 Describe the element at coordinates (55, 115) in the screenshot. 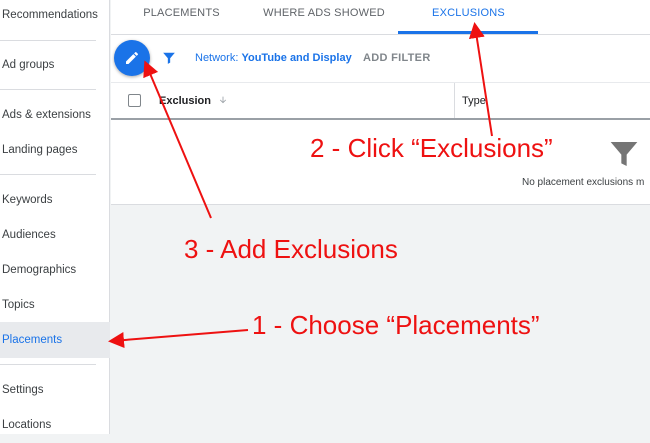

I see `sidebar-item-ads-extensions: Ads & extensions` at that location.